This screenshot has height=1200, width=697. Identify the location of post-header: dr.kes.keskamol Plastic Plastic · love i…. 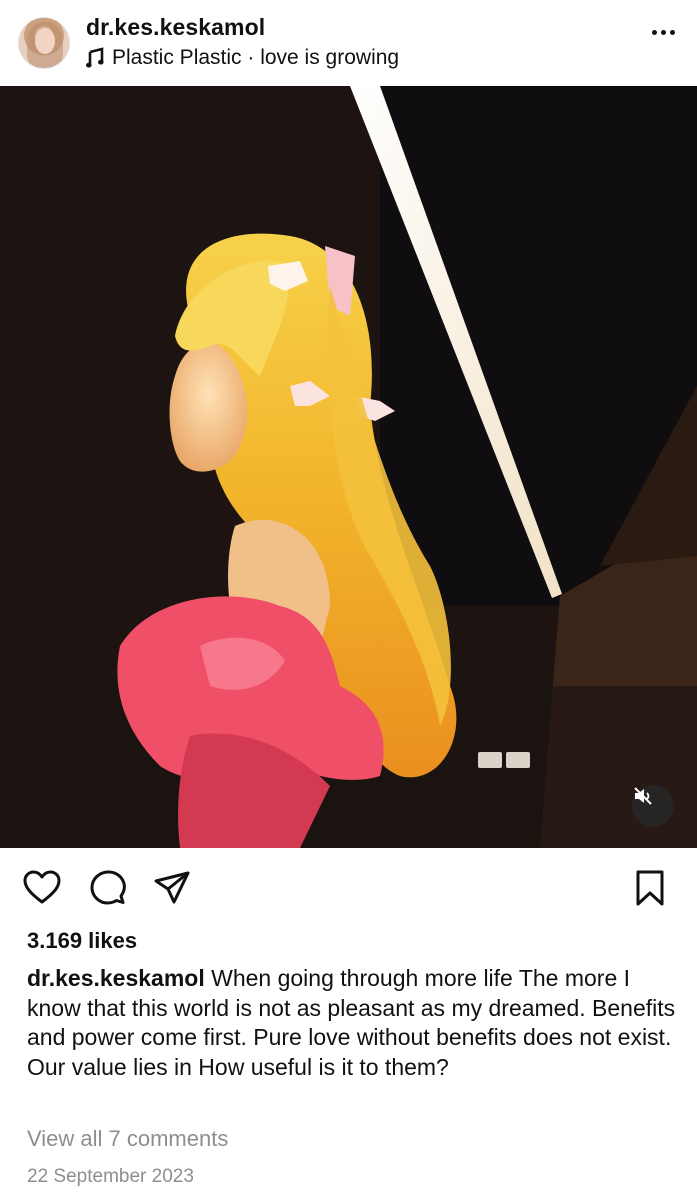
(348, 43).